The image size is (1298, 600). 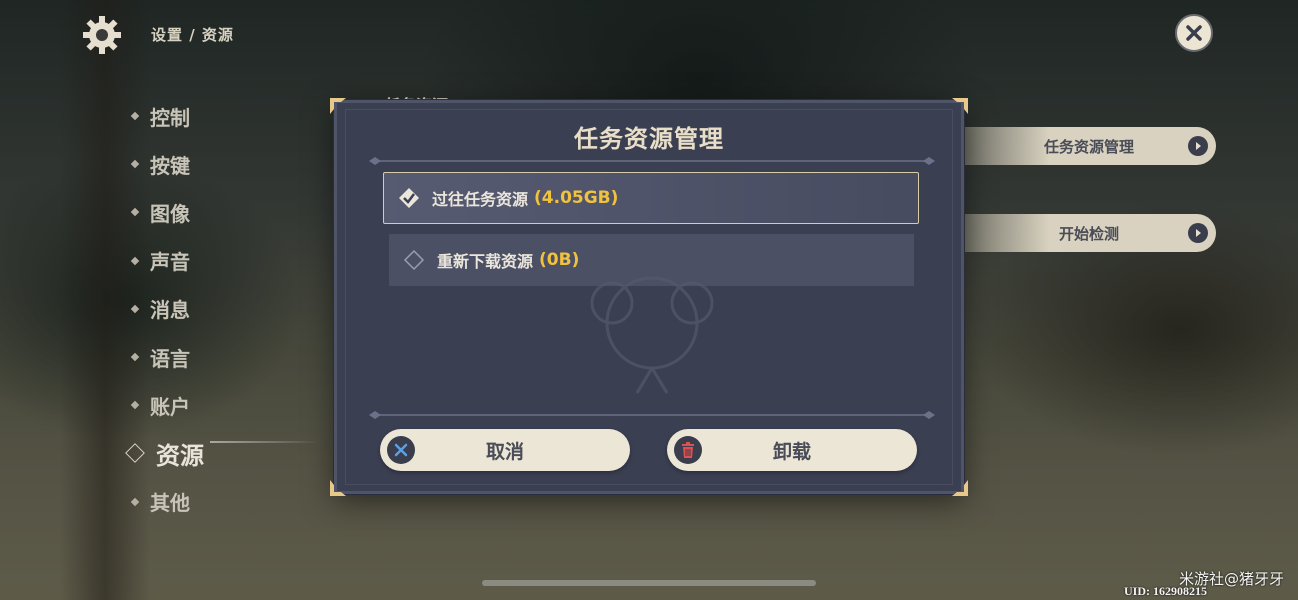 I want to click on option-redownload-resources: 重新下载资源 (0B), so click(x=651, y=260).